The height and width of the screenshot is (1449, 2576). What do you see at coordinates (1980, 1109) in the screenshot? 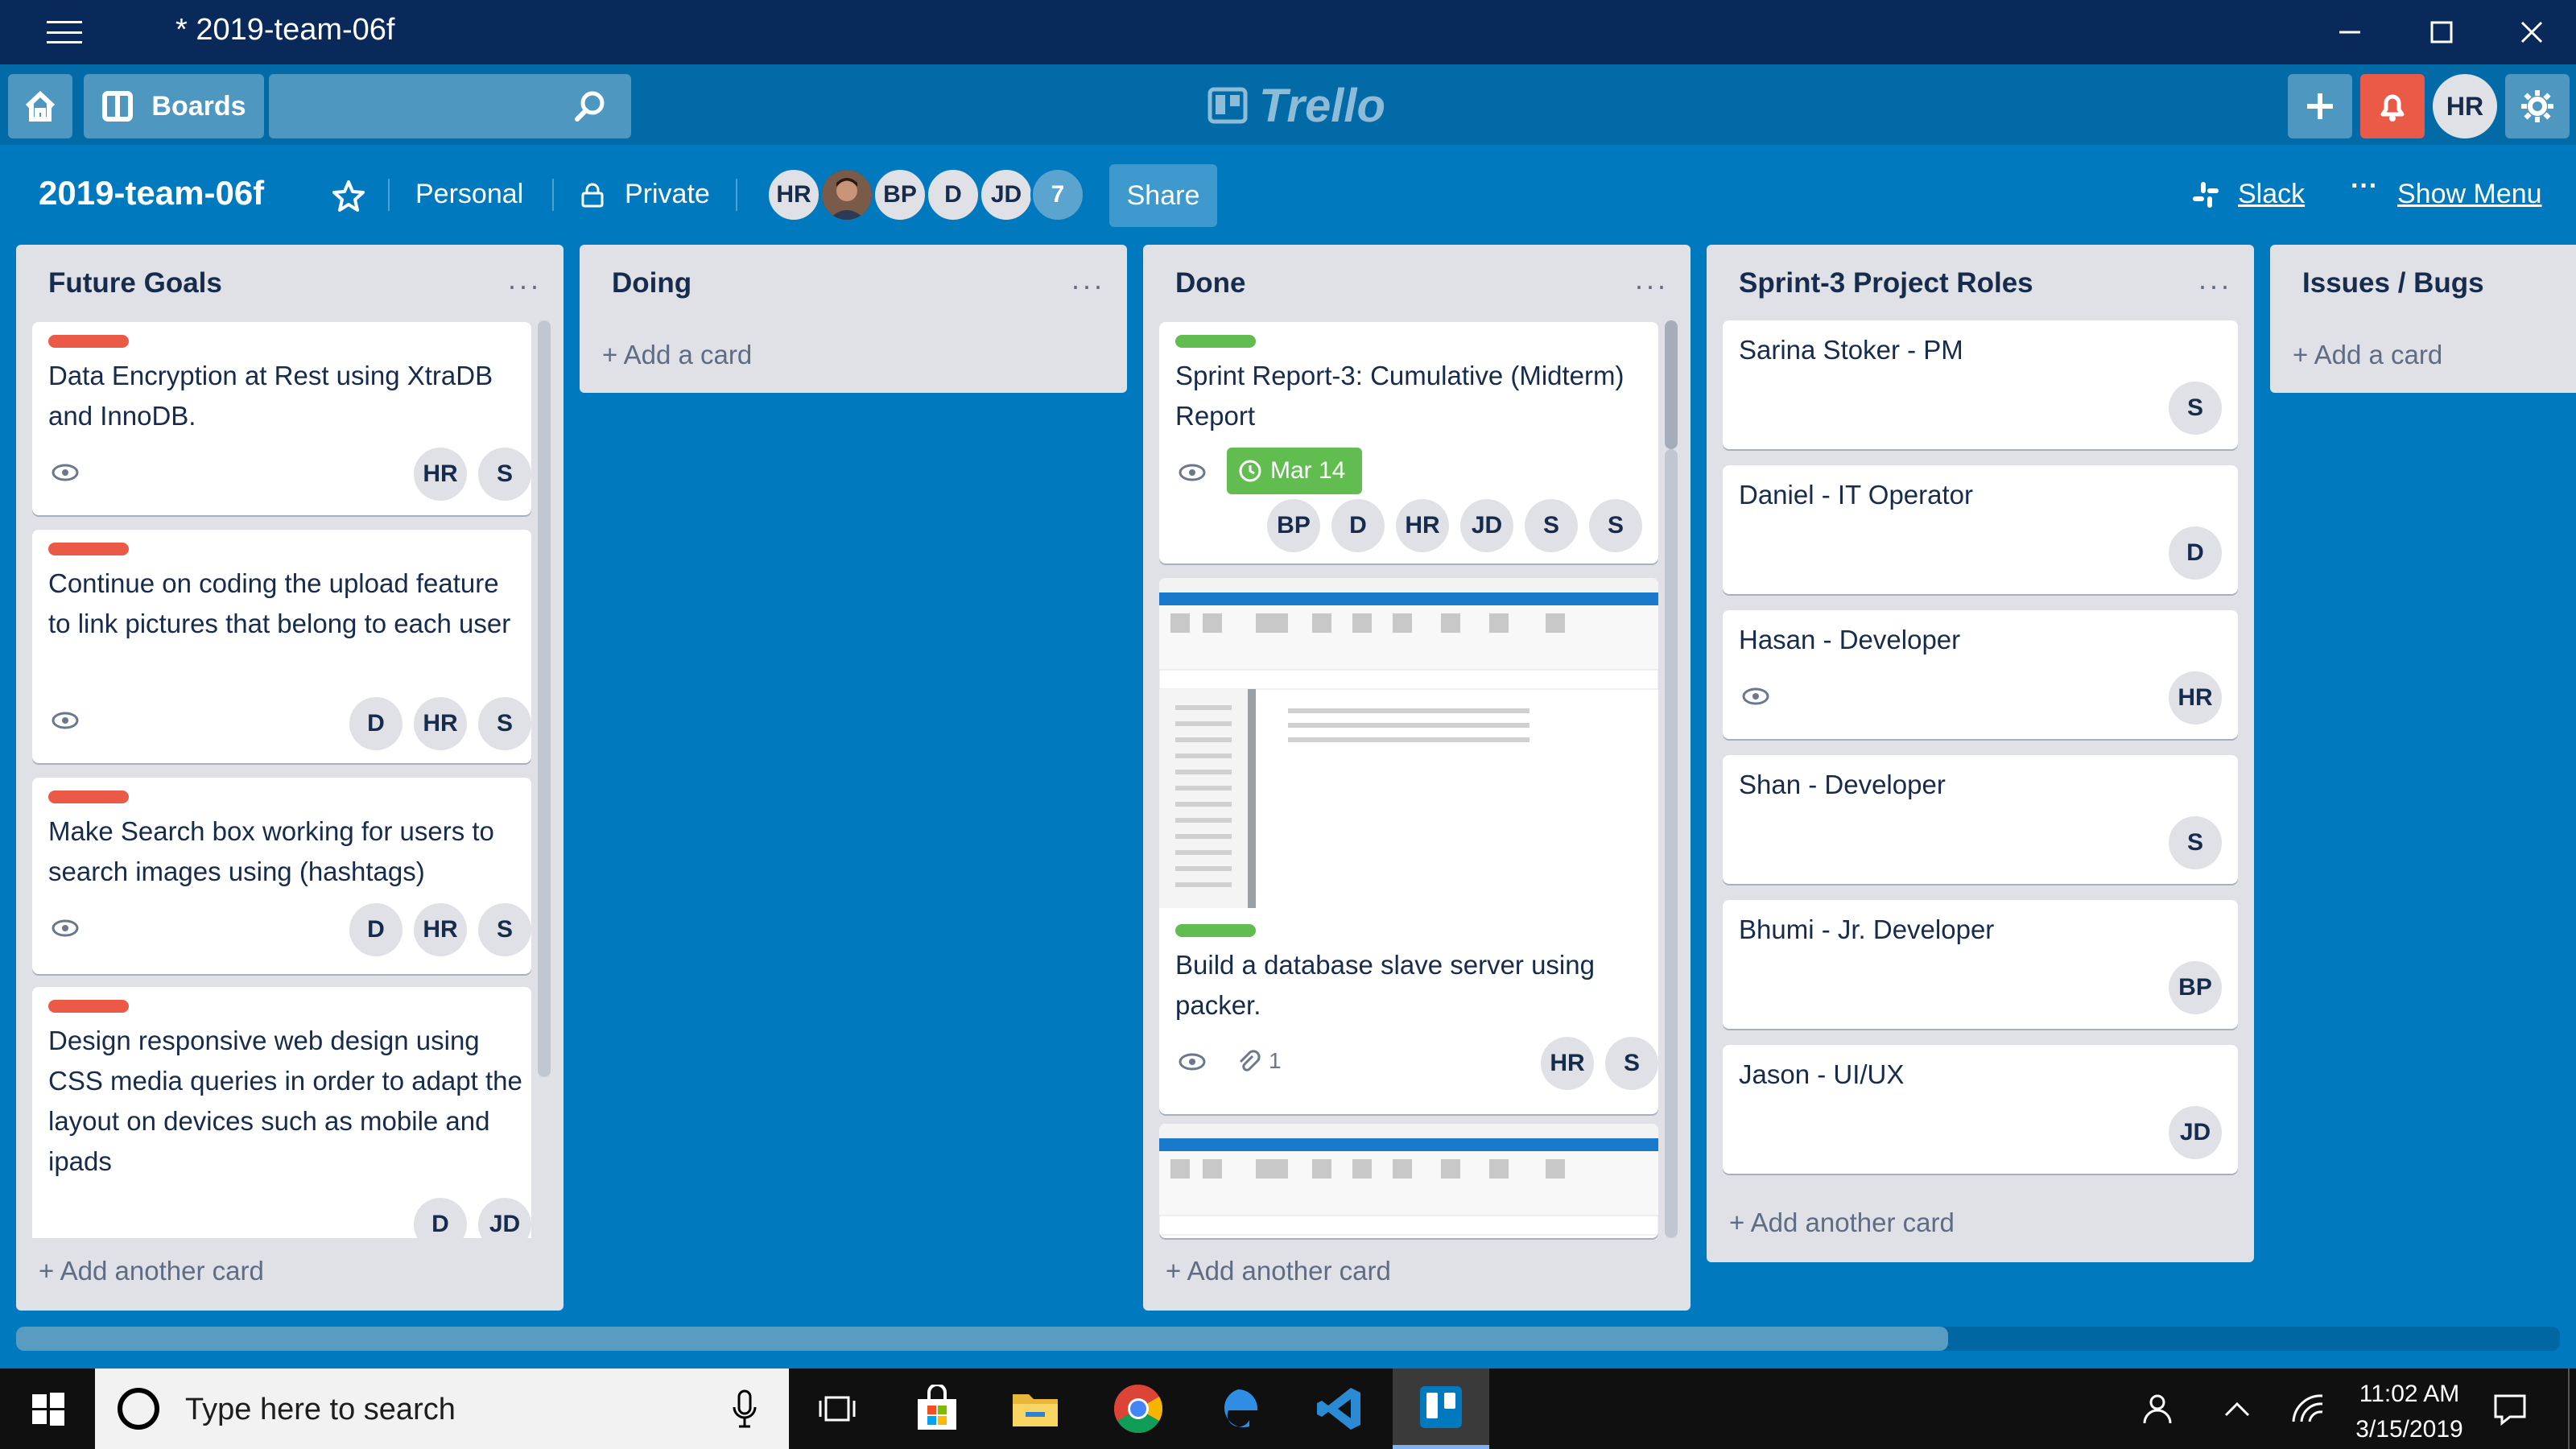
I see `card: Jason - UI/UX JD` at bounding box center [1980, 1109].